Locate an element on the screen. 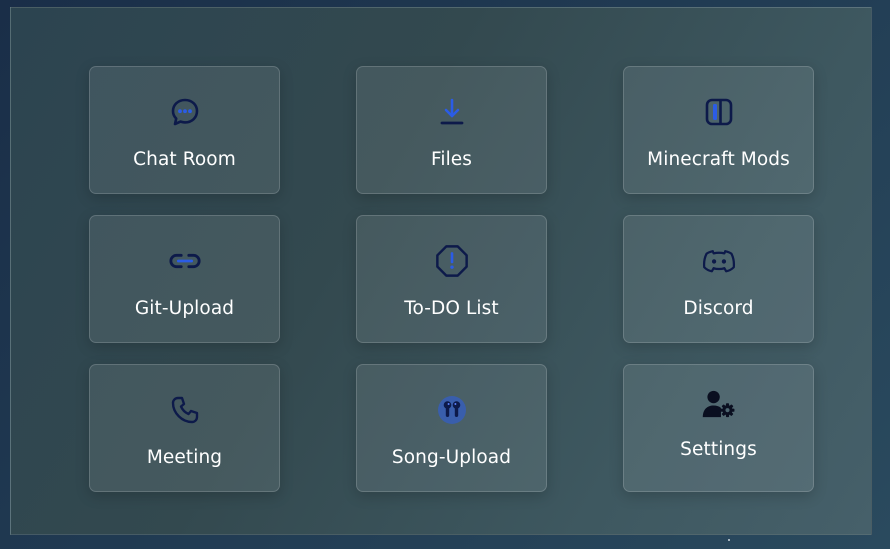 The height and width of the screenshot is (549, 890). tile-meeting: Meeting is located at coordinates (184, 428).